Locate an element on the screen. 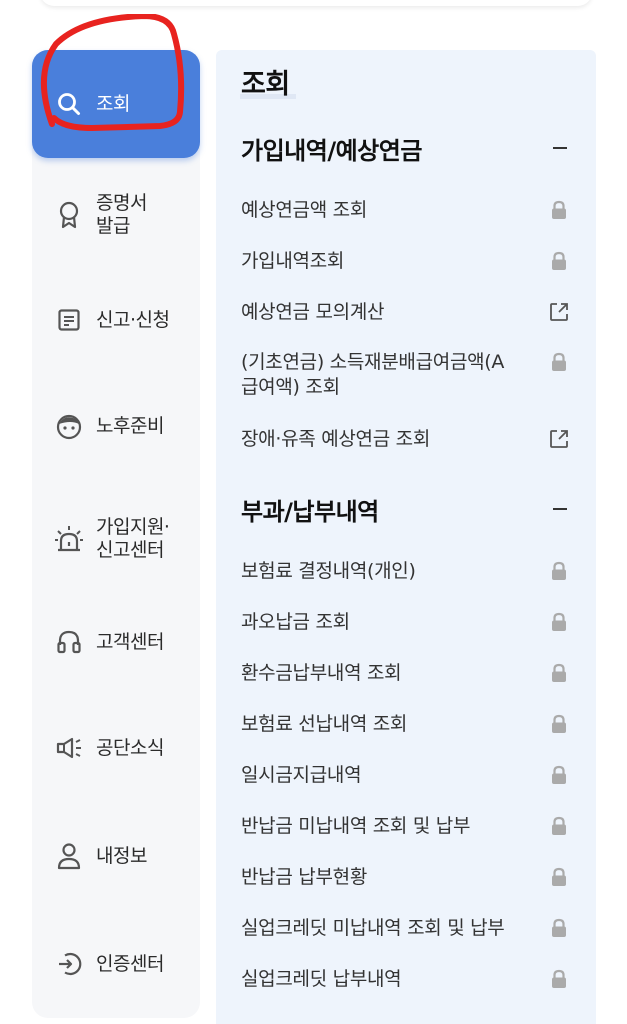  menu-item-return-unpaid: 반납금 미납내역 조회 및 납부 is located at coordinates (406, 826).